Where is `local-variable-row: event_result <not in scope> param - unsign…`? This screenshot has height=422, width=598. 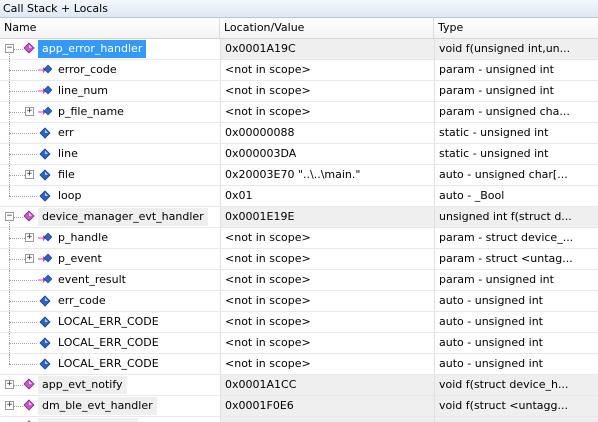
local-variable-row: event_result <not in scope> param - unsign… is located at coordinates (299, 280).